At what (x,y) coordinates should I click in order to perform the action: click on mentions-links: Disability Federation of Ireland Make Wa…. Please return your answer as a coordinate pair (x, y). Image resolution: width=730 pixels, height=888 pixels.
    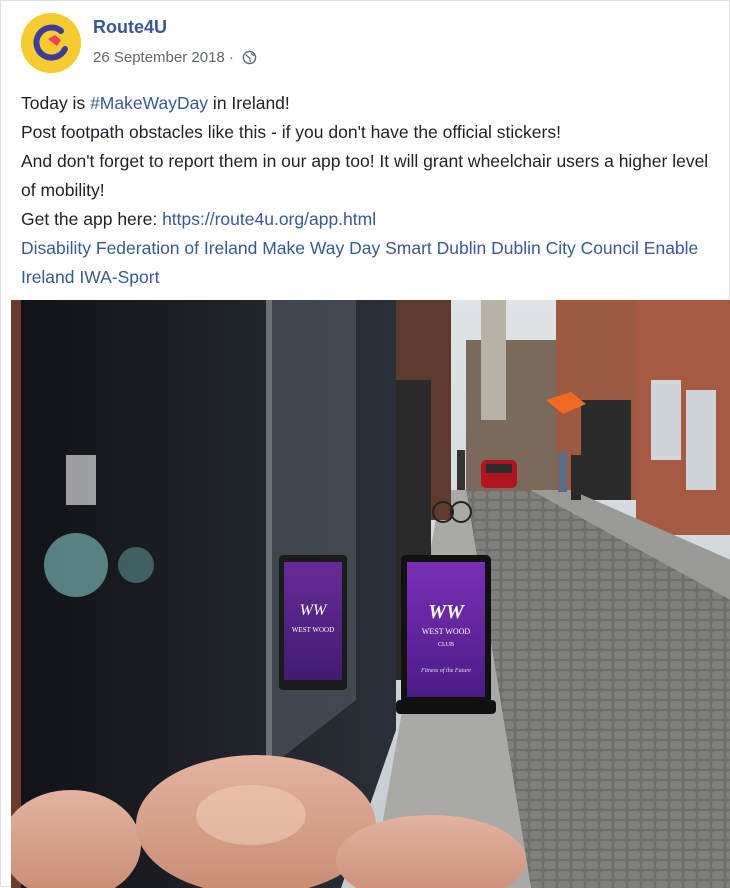
    Looking at the image, I should click on (371, 263).